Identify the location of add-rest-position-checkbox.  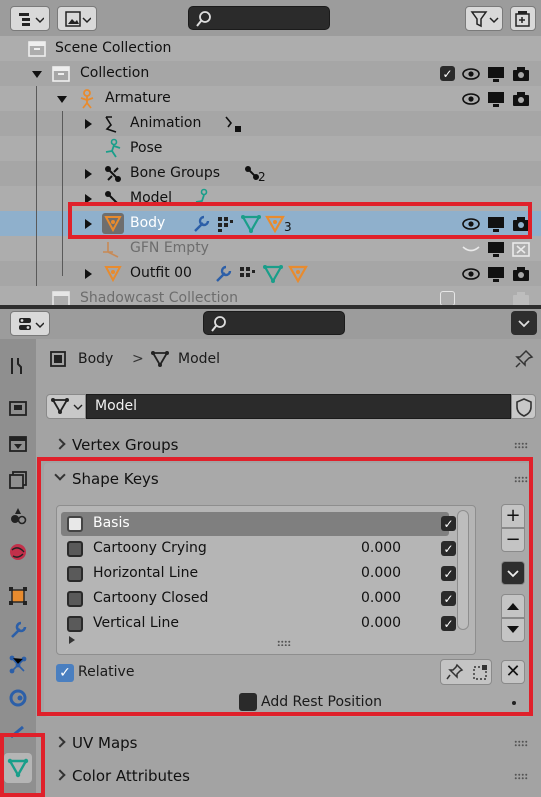
(248, 702).